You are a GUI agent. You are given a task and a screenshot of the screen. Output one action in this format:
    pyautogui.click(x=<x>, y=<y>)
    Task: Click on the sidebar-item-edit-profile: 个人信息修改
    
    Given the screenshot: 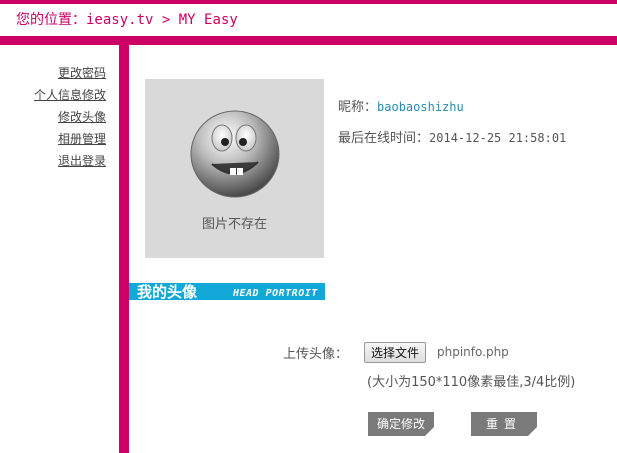 What is the action you would take?
    pyautogui.click(x=53, y=95)
    